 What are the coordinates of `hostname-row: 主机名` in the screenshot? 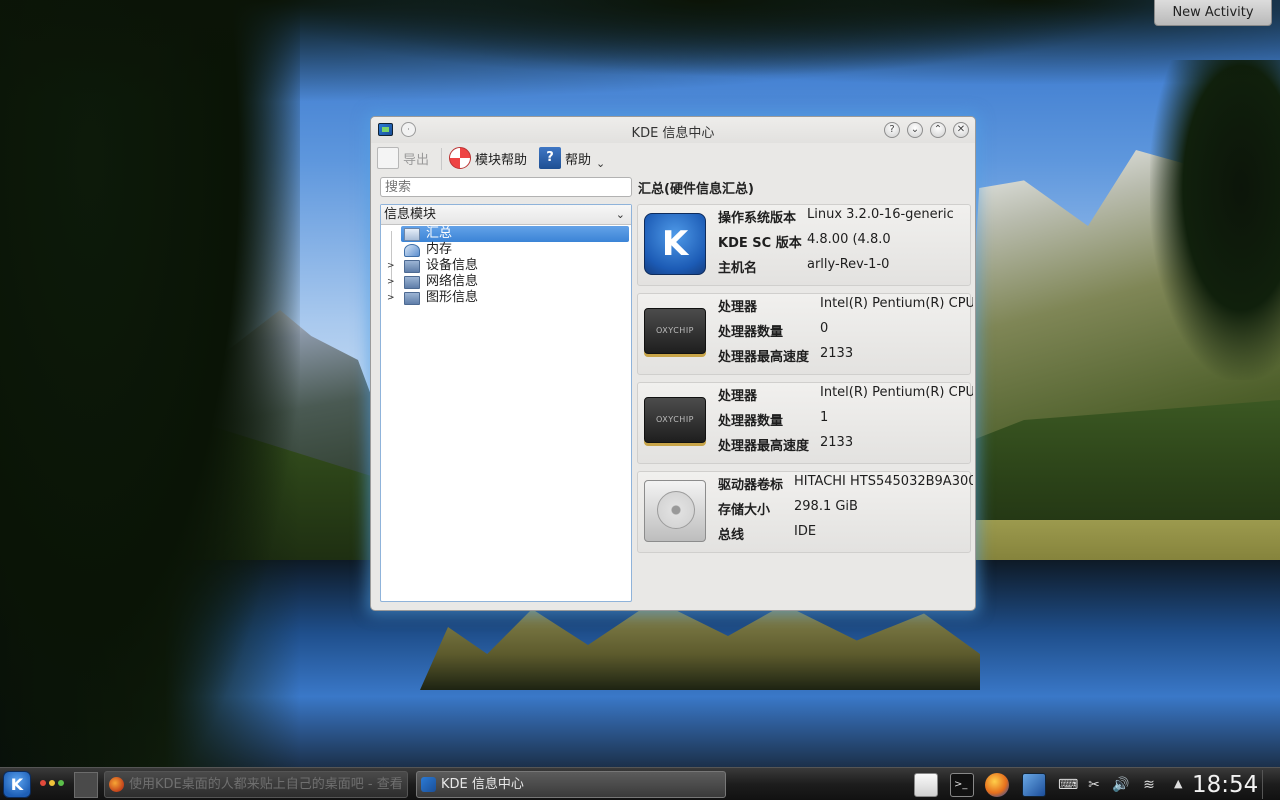 It's located at (738, 266).